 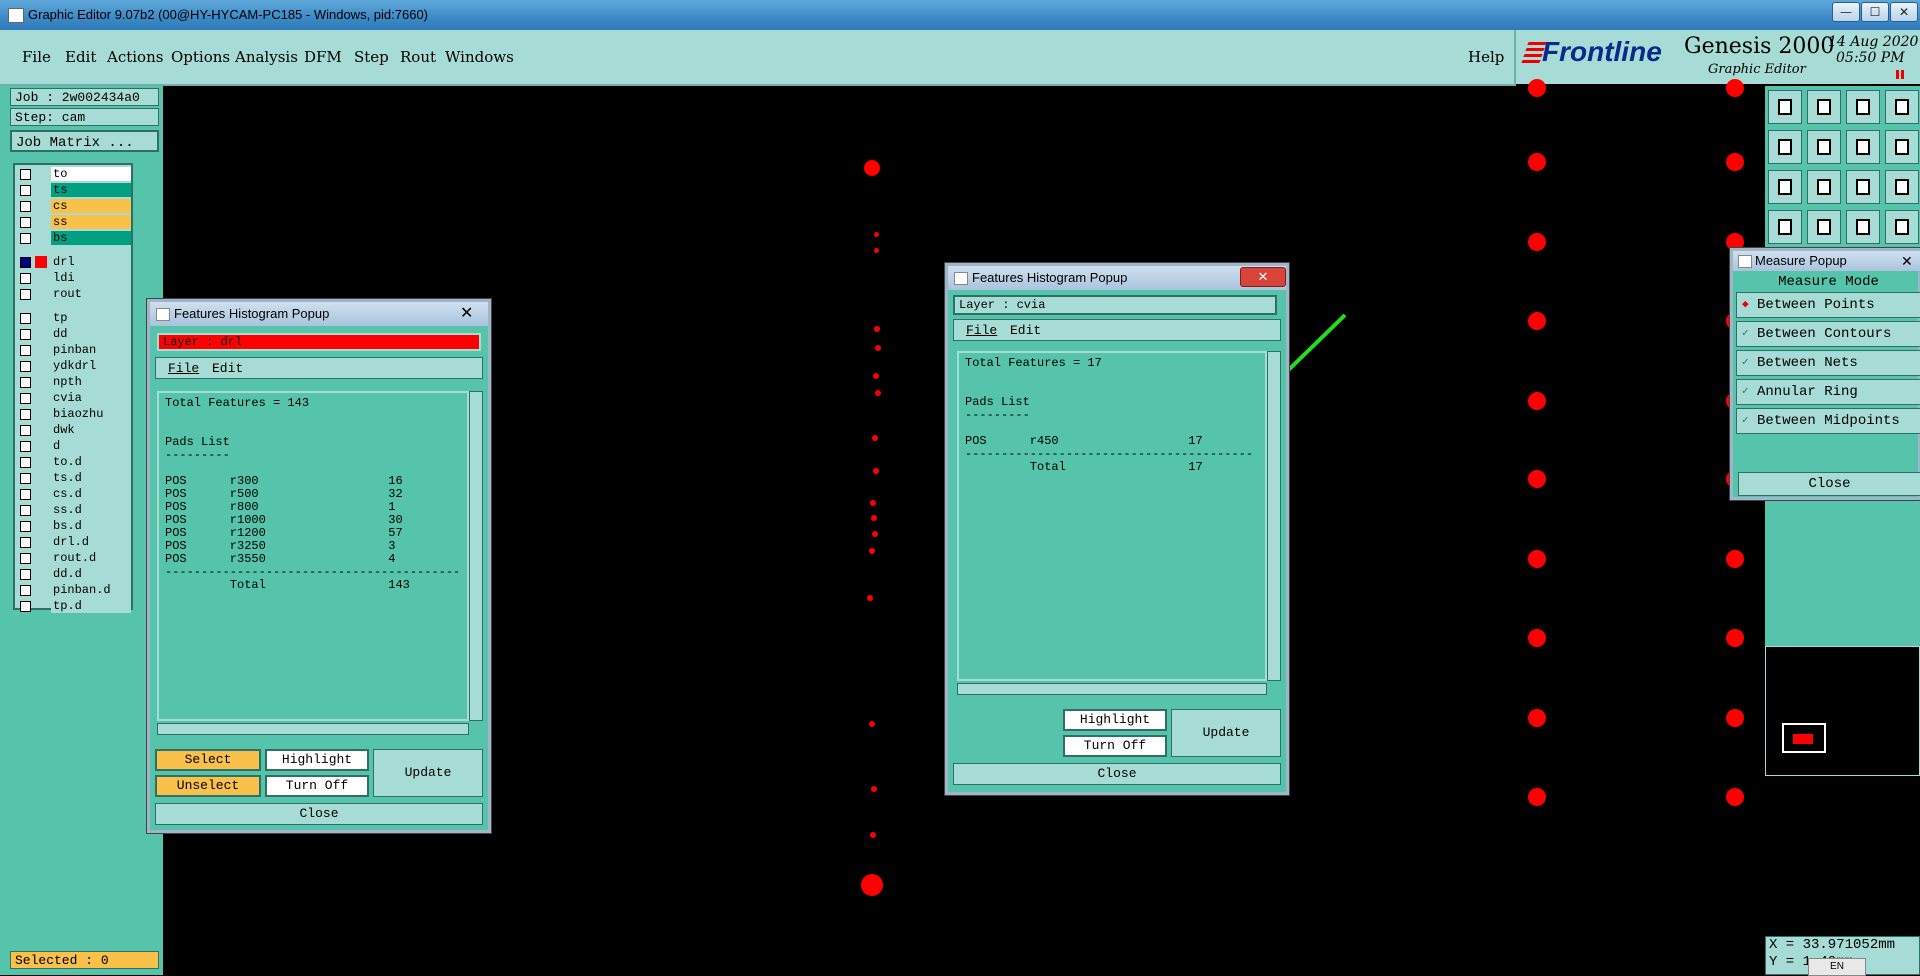 I want to click on popup-close-button: Close, so click(x=1117, y=774).